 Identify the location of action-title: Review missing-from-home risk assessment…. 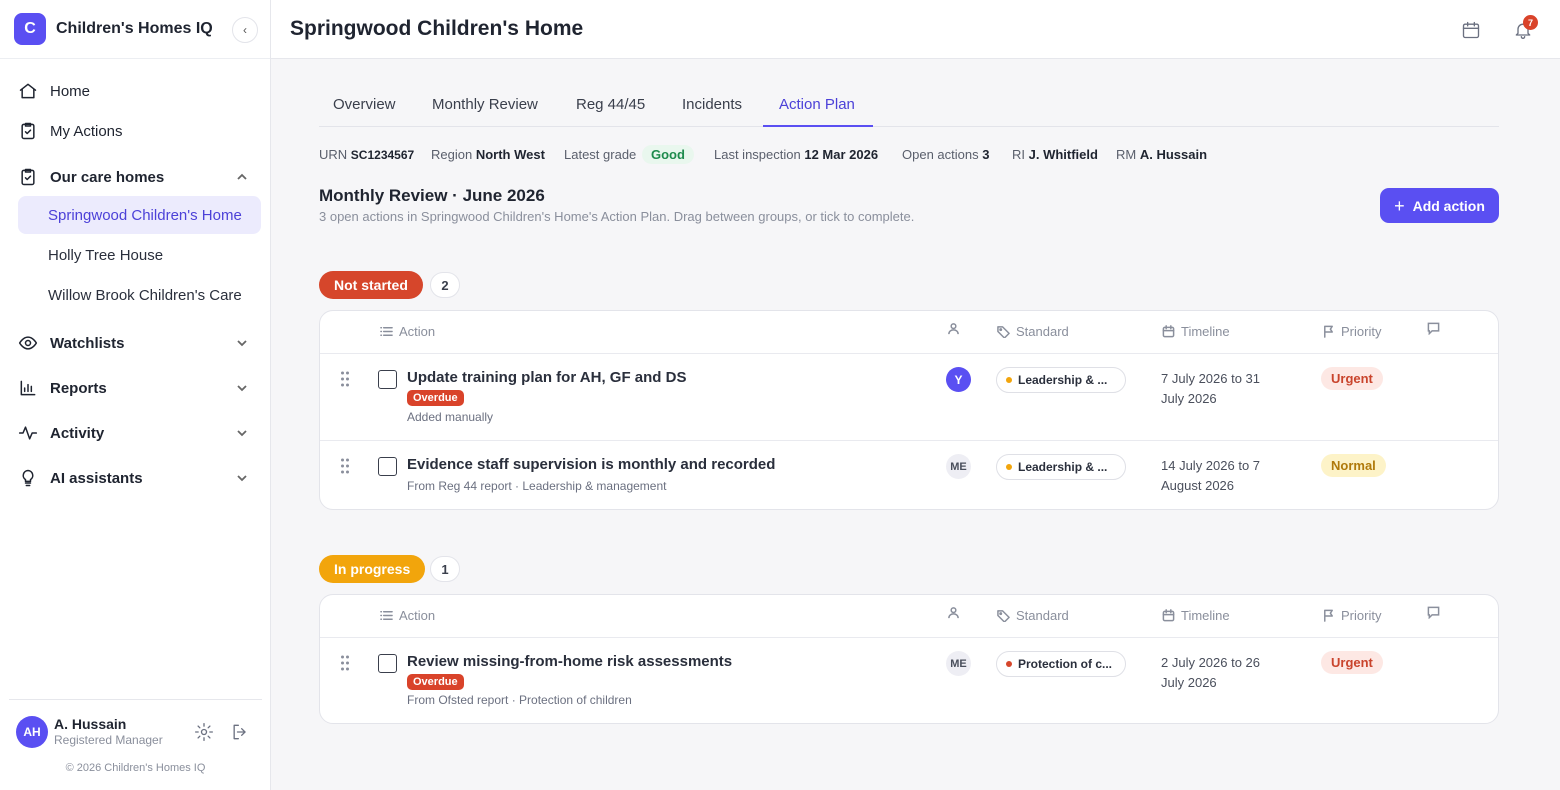
(569, 661).